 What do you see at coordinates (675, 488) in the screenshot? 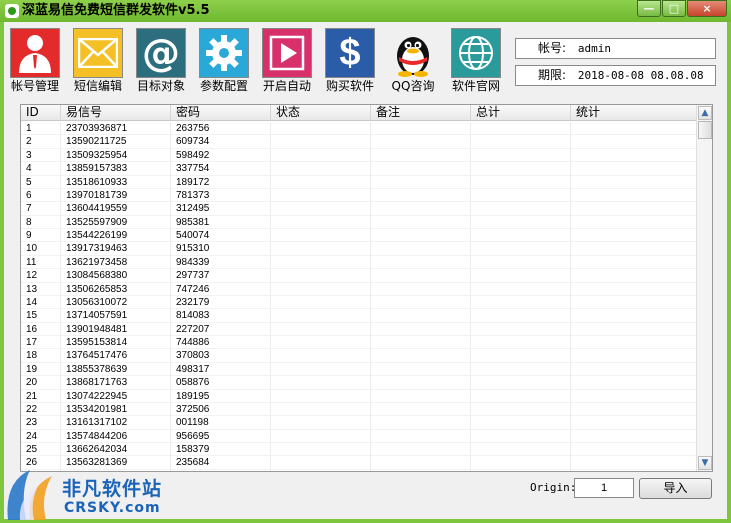
I see `import-button: 导入` at bounding box center [675, 488].